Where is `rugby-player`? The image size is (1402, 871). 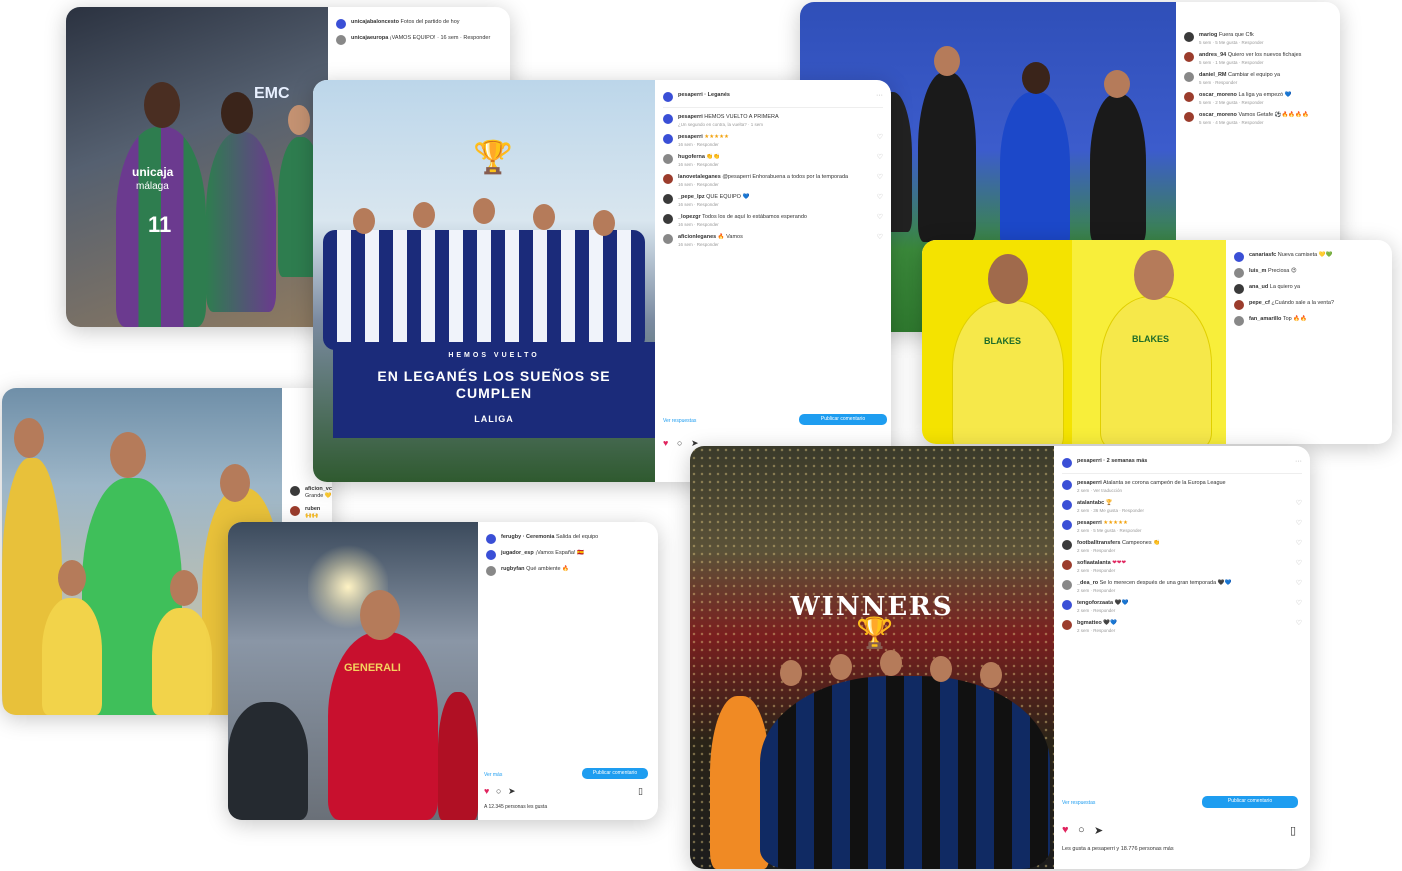
rugby-player is located at coordinates (383, 726).